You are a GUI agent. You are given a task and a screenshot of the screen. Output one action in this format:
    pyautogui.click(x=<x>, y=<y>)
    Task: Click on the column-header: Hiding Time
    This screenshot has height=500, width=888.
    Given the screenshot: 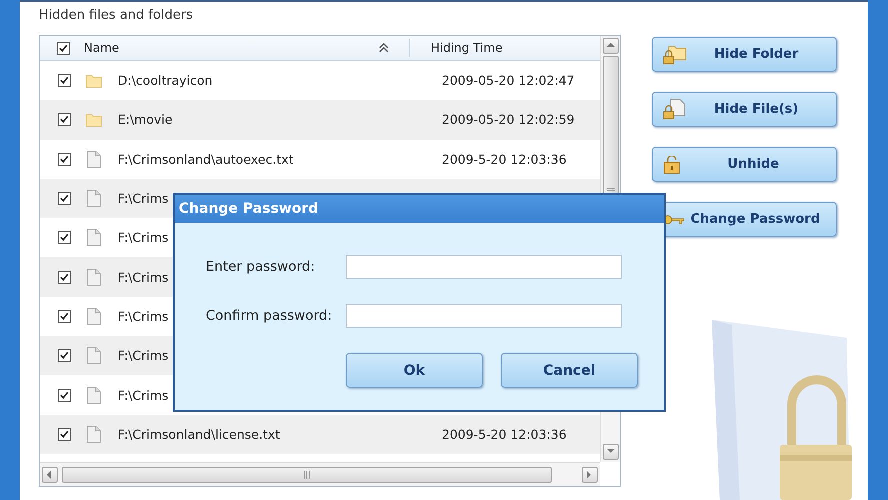 What is the action you would take?
    pyautogui.click(x=467, y=48)
    